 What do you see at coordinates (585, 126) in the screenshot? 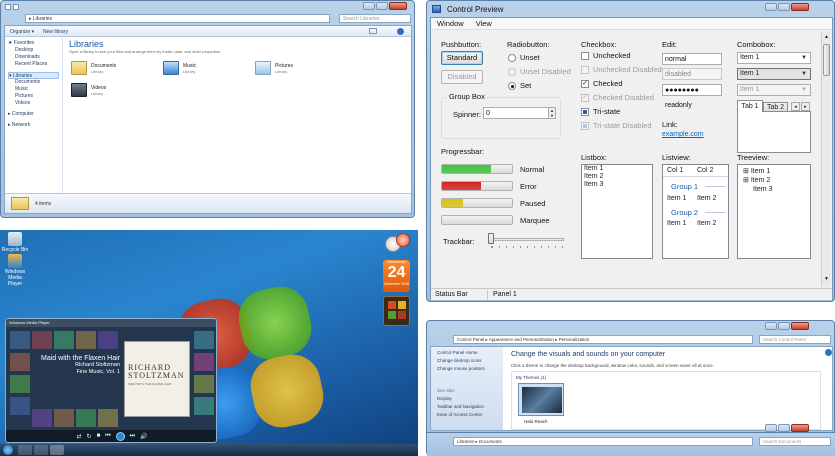
I see `checkbox-tristate-disabled` at bounding box center [585, 126].